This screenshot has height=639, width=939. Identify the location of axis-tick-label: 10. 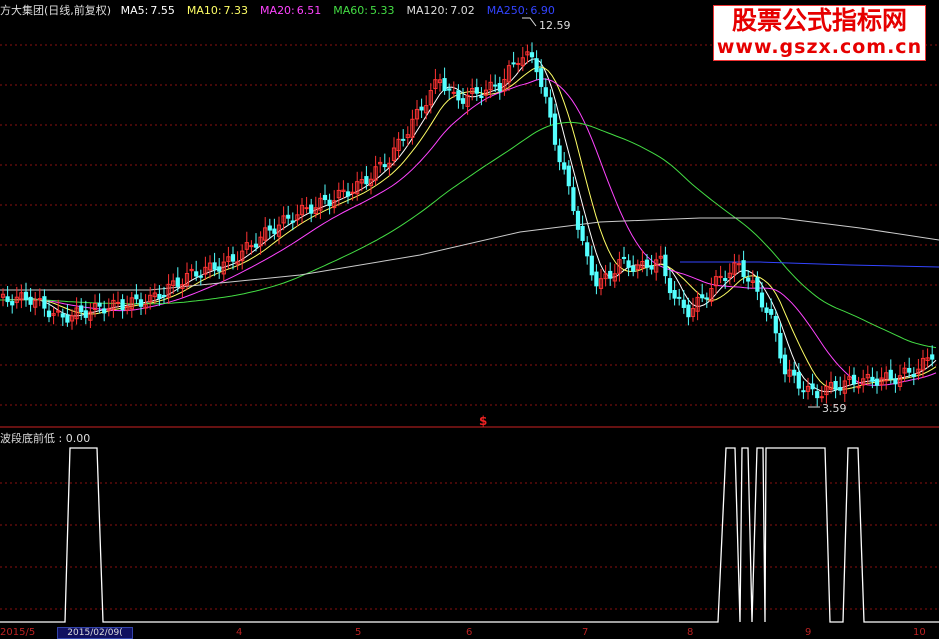
(919, 632).